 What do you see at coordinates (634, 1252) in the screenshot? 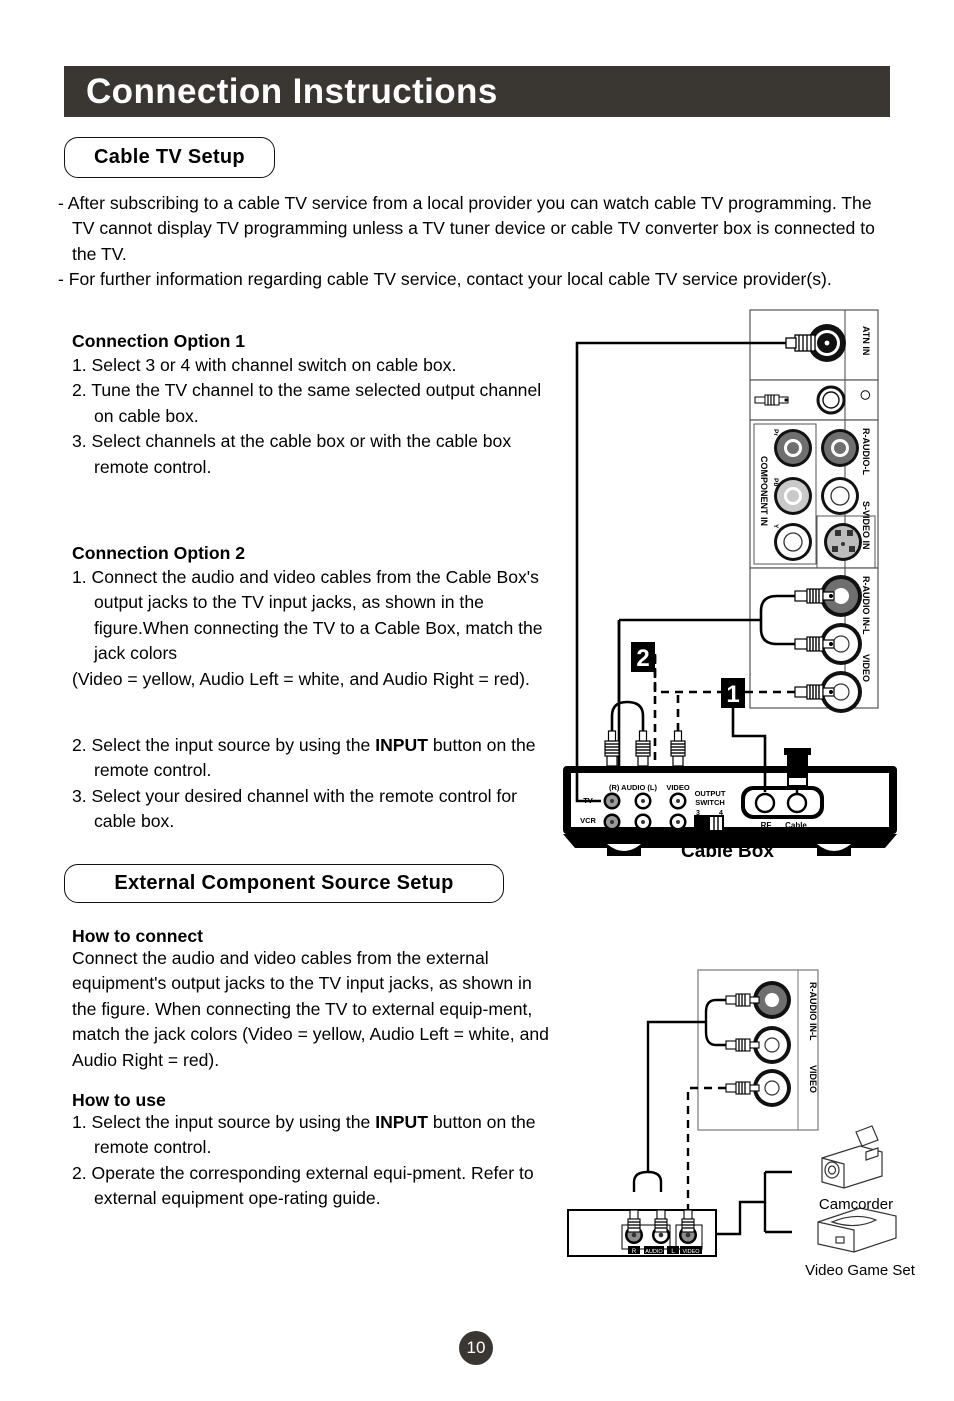
I see `label-dev-r: R` at bounding box center [634, 1252].